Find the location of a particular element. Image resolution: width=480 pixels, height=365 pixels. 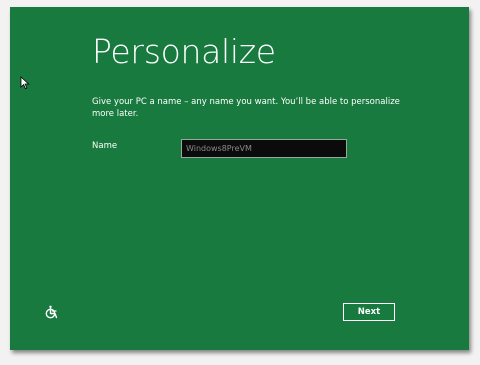

next-button: Next is located at coordinates (369, 312).